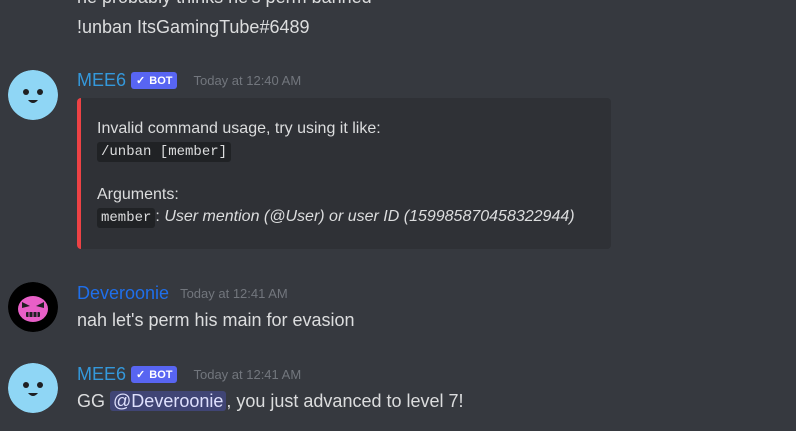 This screenshot has width=796, height=431. I want to click on embed-arguments-label: Arguments:, so click(138, 194).